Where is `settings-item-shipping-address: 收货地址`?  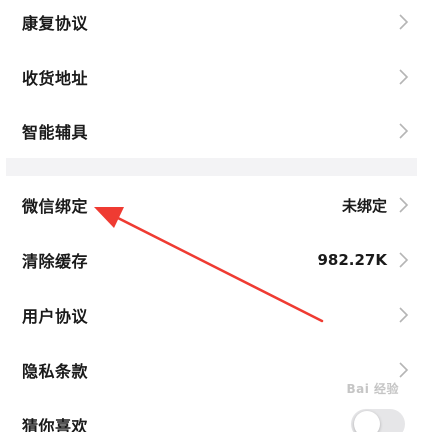
settings-item-shipping-address: 收货地址 is located at coordinates (213, 77).